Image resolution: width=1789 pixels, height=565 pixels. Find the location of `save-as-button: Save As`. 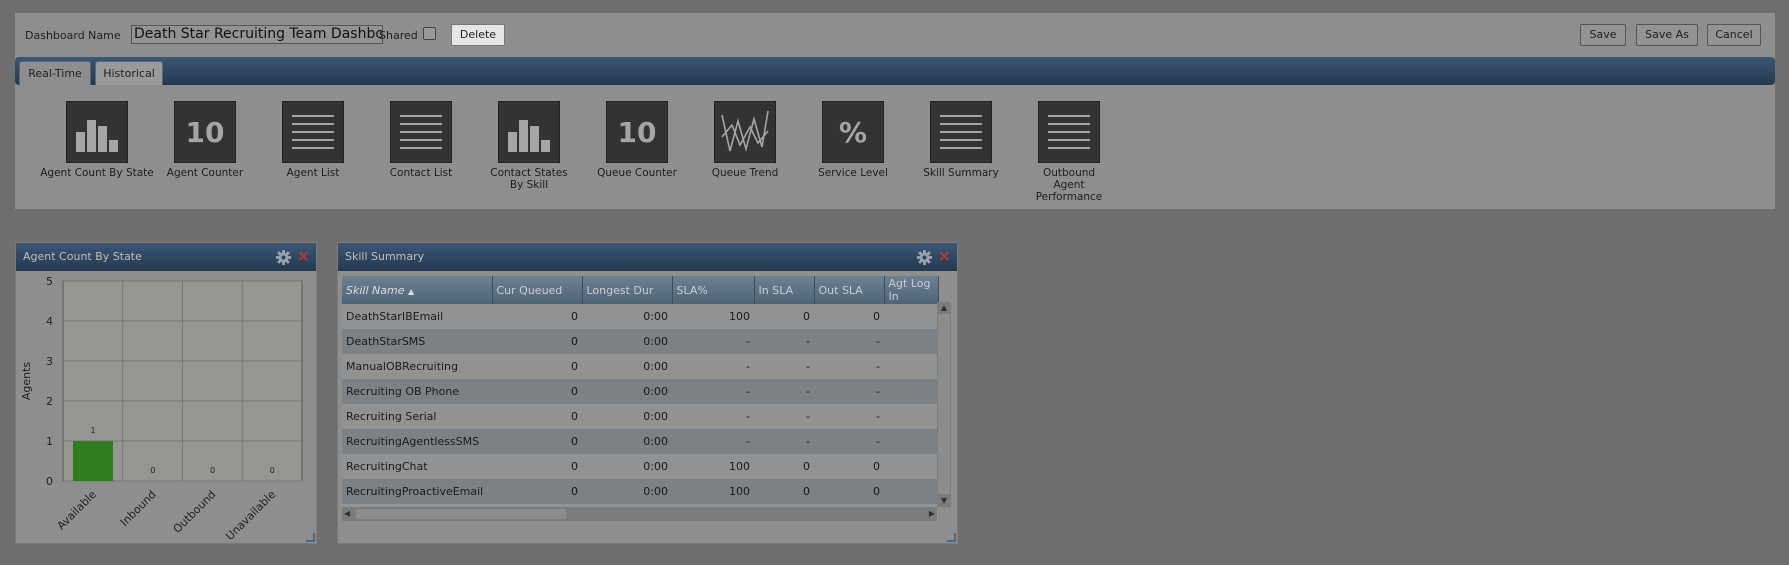

save-as-button: Save As is located at coordinates (1667, 35).